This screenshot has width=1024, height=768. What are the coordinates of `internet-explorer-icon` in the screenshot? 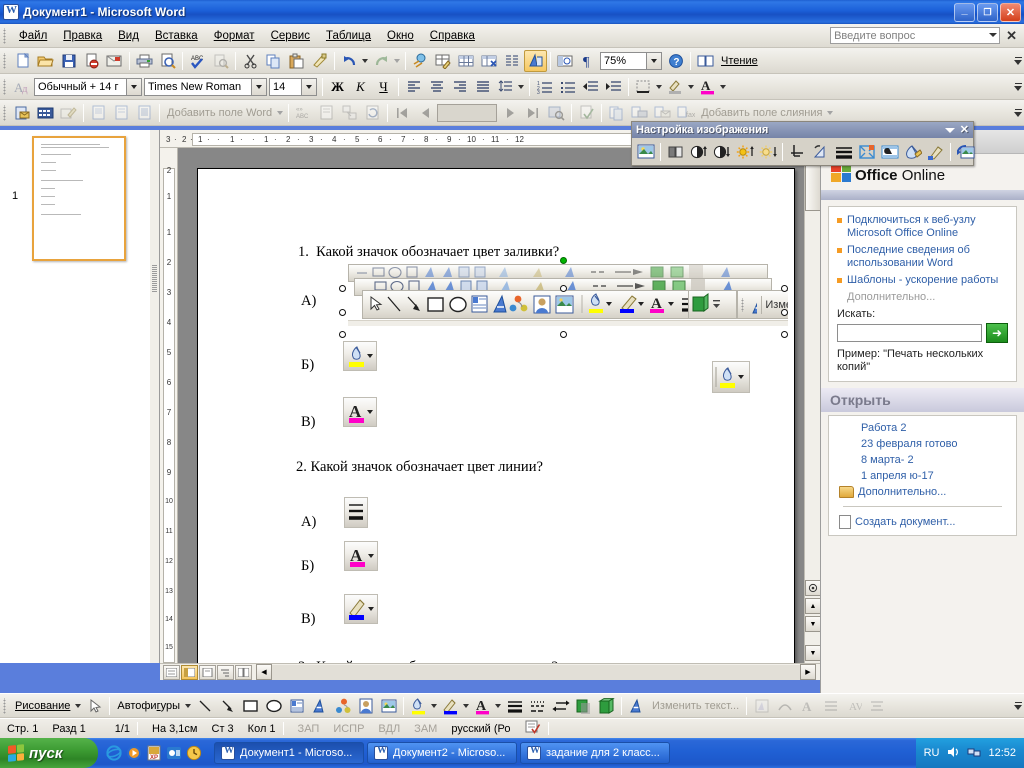 It's located at (114, 753).